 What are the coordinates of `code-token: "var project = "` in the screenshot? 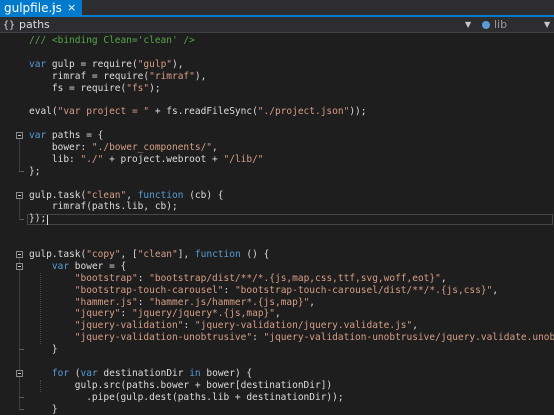 It's located at (103, 112).